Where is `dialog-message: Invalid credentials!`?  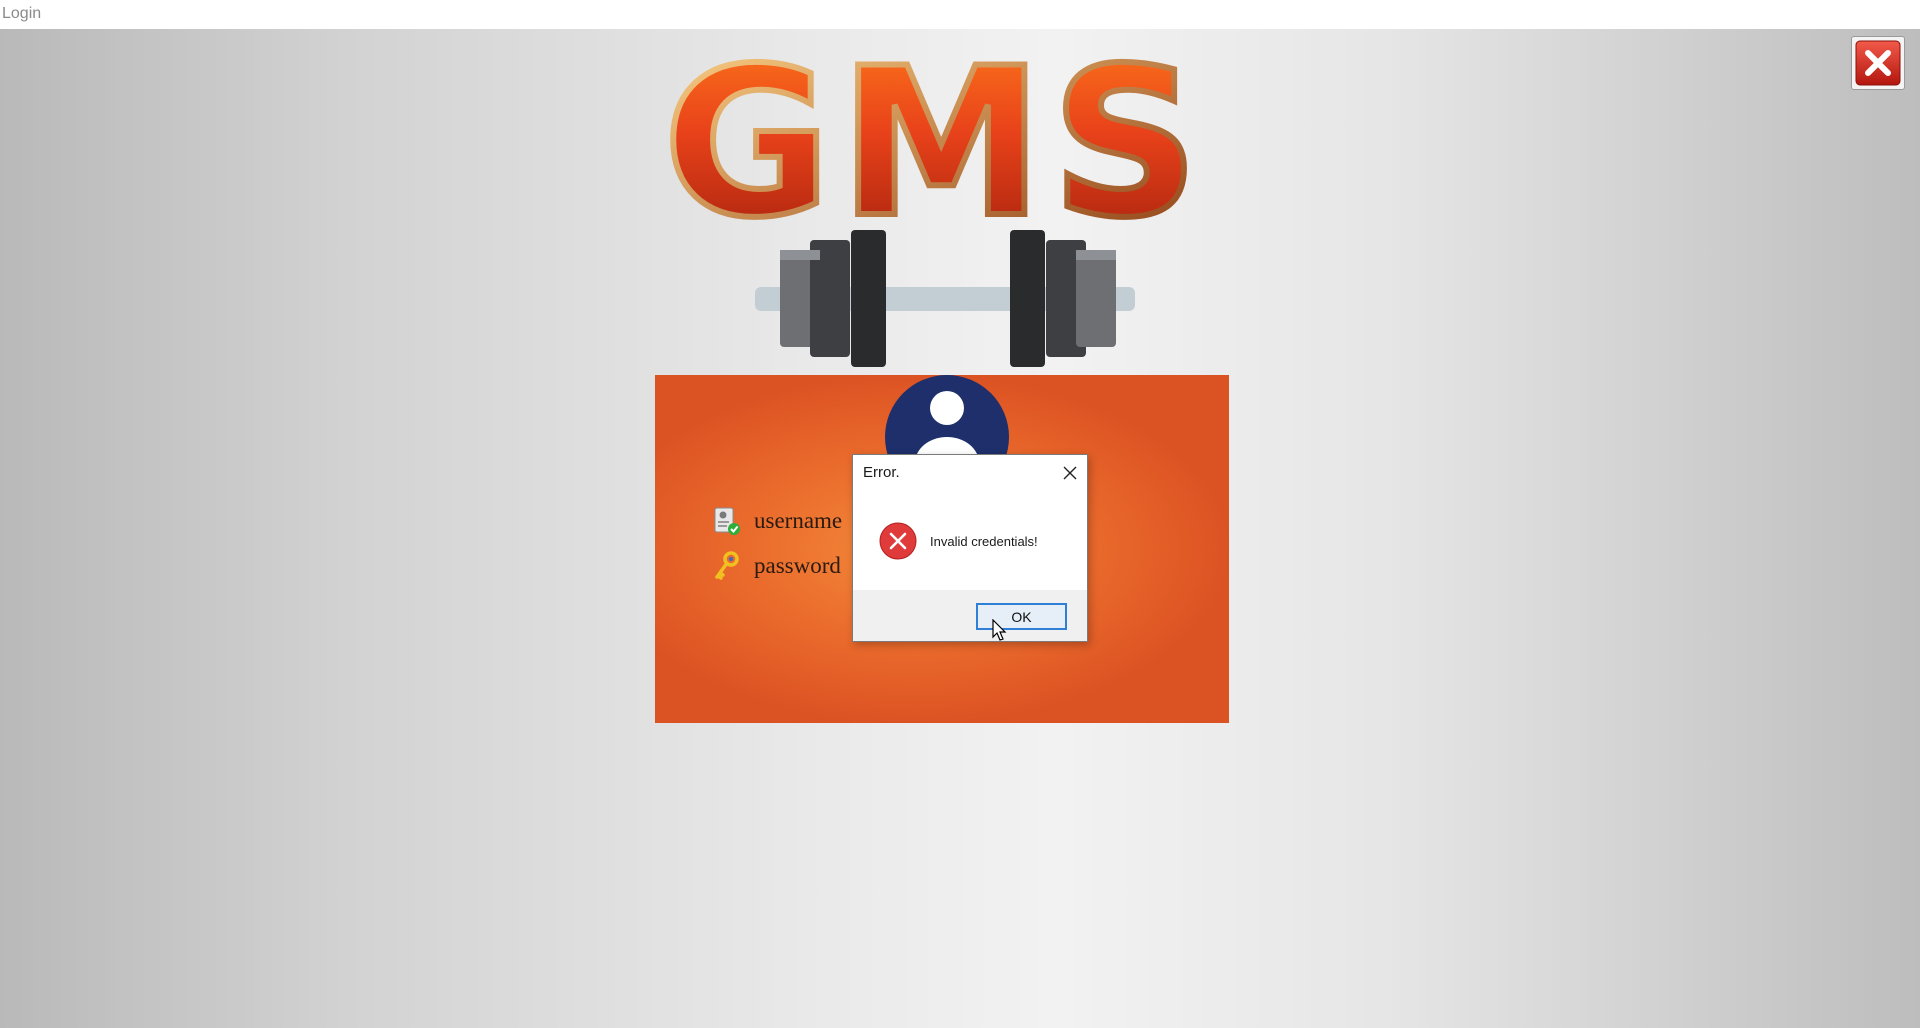
dialog-message: Invalid credentials! is located at coordinates (984, 541).